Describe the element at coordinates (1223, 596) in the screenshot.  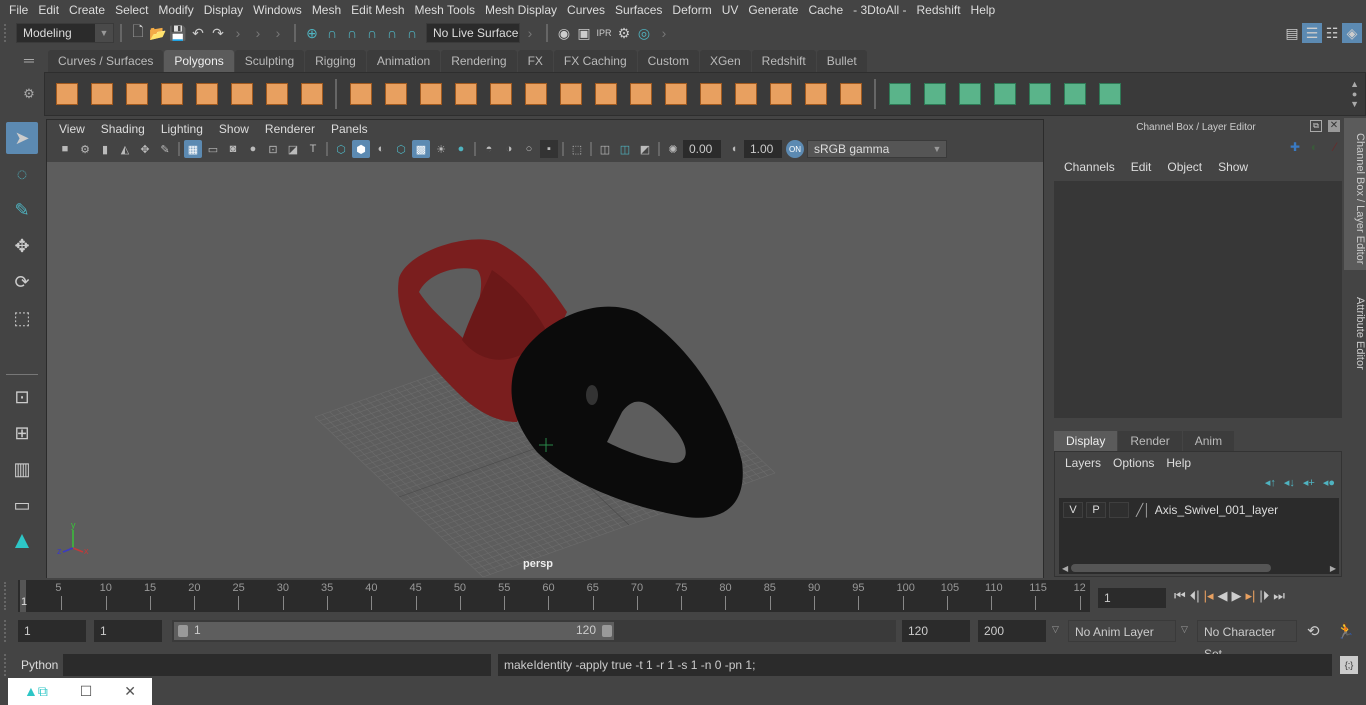
I see `play-backwards-icon: ◀` at that location.